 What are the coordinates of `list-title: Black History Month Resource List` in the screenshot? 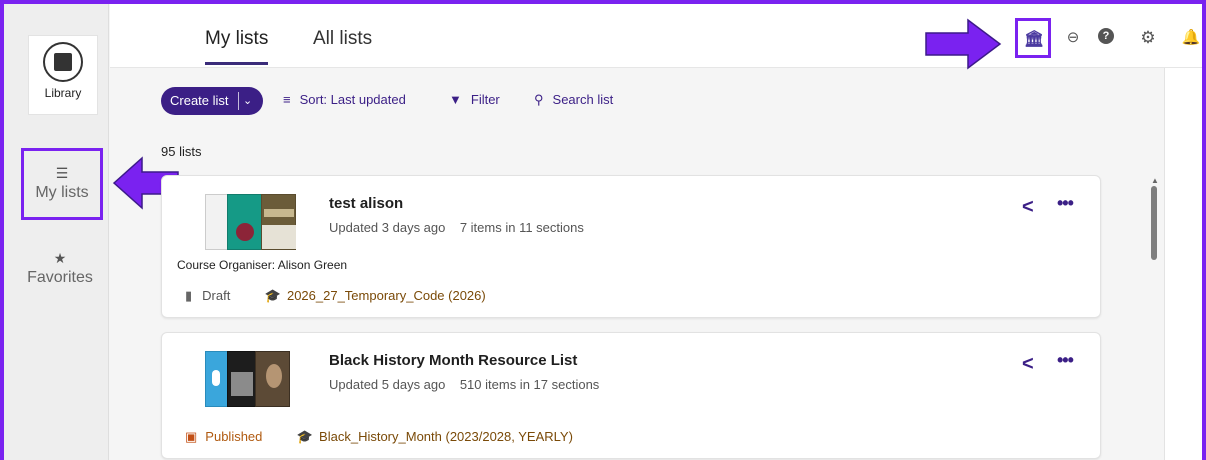 It's located at (453, 360).